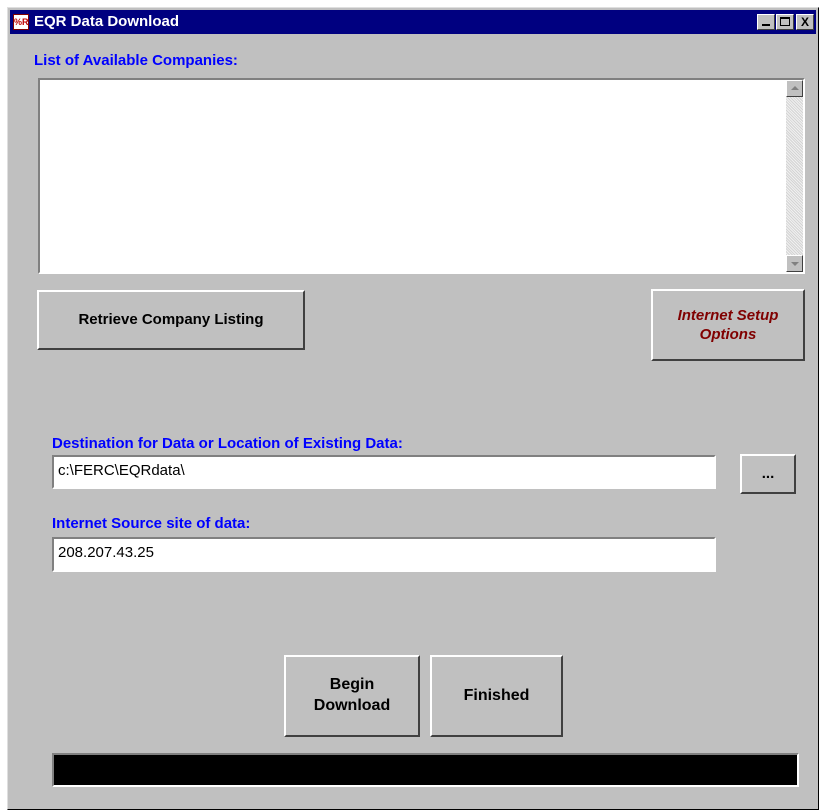 This screenshot has height=812, width=821. I want to click on scroll-down-button, so click(794, 263).